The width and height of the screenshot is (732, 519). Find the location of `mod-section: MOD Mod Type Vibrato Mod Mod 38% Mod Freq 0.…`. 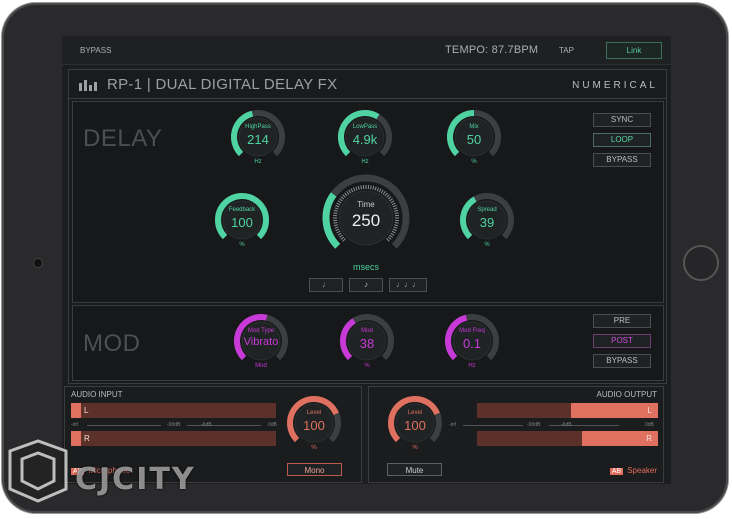

mod-section: MOD Mod Type Vibrato Mod Mod 38% Mod Freq 0.… is located at coordinates (368, 343).